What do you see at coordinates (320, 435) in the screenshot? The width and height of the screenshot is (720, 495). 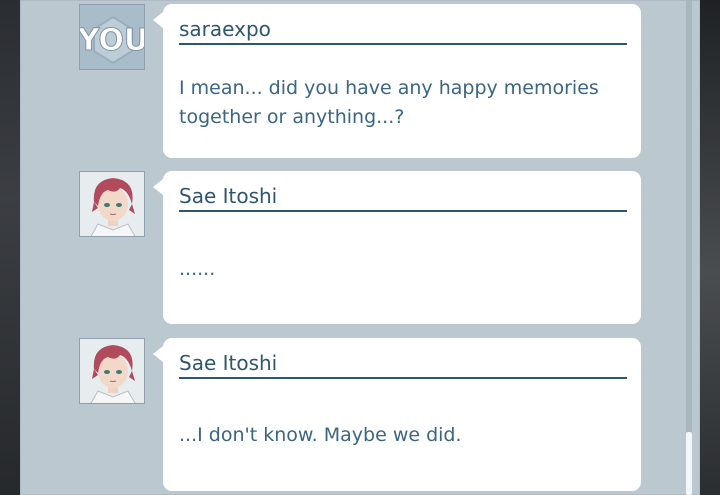 I see `message-text: ...I don't know. Maybe we did.` at bounding box center [320, 435].